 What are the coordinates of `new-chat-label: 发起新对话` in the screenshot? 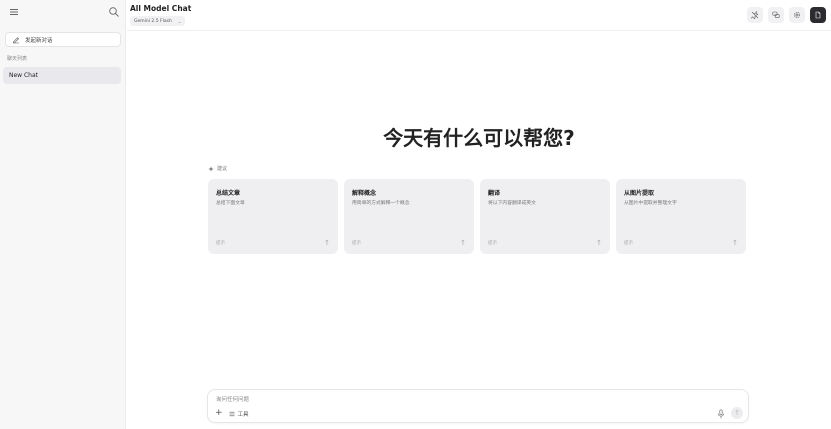 It's located at (39, 40).